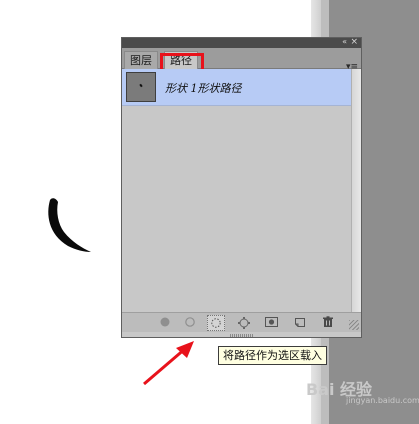 This screenshot has width=419, height=424. What do you see at coordinates (181, 60) in the screenshot?
I see `tab-paths: 路径` at bounding box center [181, 60].